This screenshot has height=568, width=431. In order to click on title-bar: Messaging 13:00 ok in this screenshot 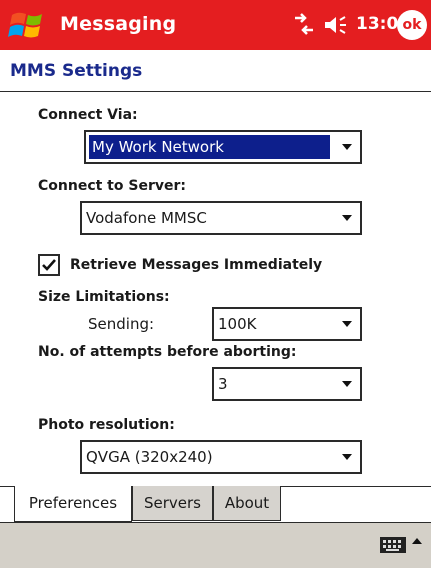, I will do `click(215, 25)`.